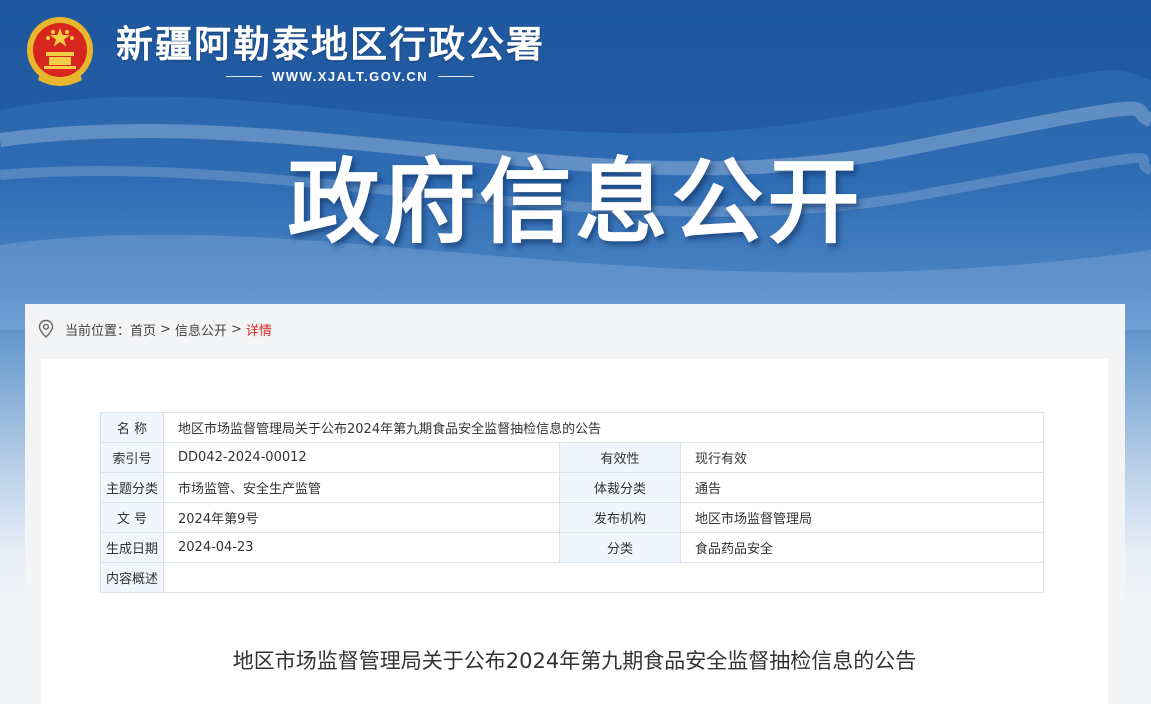  Describe the element at coordinates (575, 202) in the screenshot. I see `banner-title: 政府信息公开` at that location.